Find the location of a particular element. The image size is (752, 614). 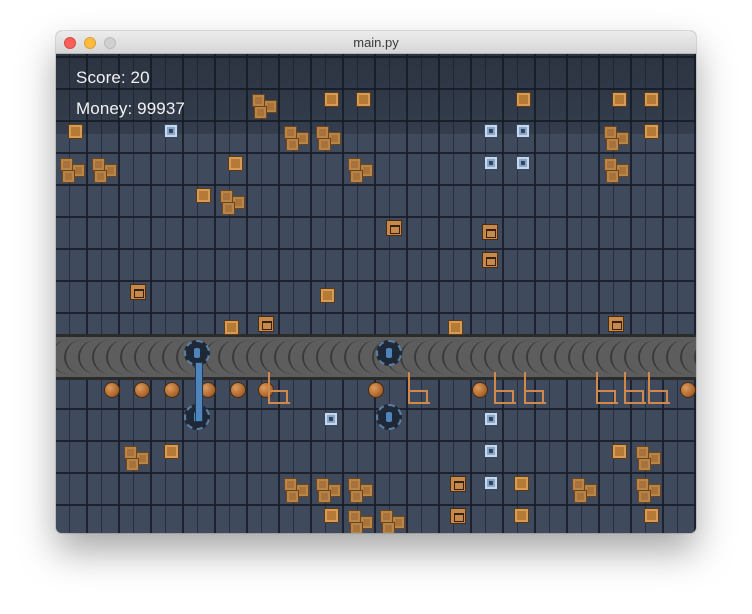

window-title: main.py is located at coordinates (376, 42).